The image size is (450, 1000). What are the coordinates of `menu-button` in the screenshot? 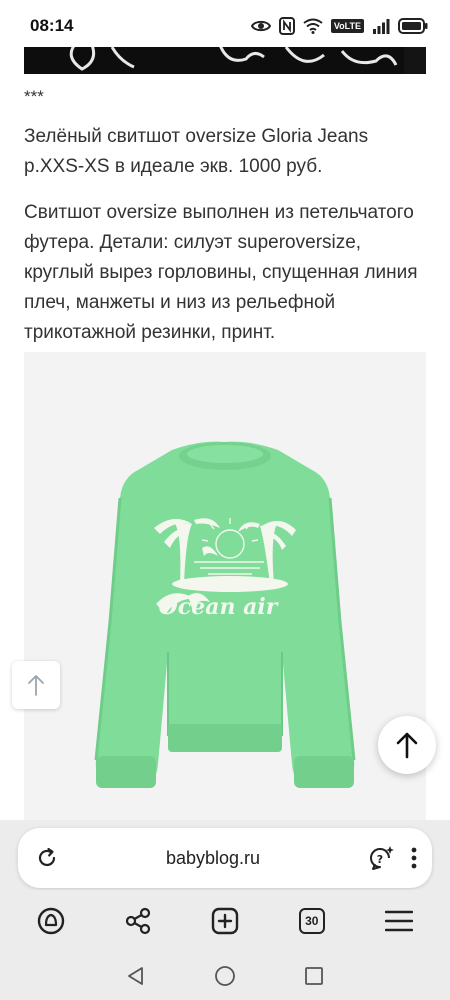 It's located at (399, 921).